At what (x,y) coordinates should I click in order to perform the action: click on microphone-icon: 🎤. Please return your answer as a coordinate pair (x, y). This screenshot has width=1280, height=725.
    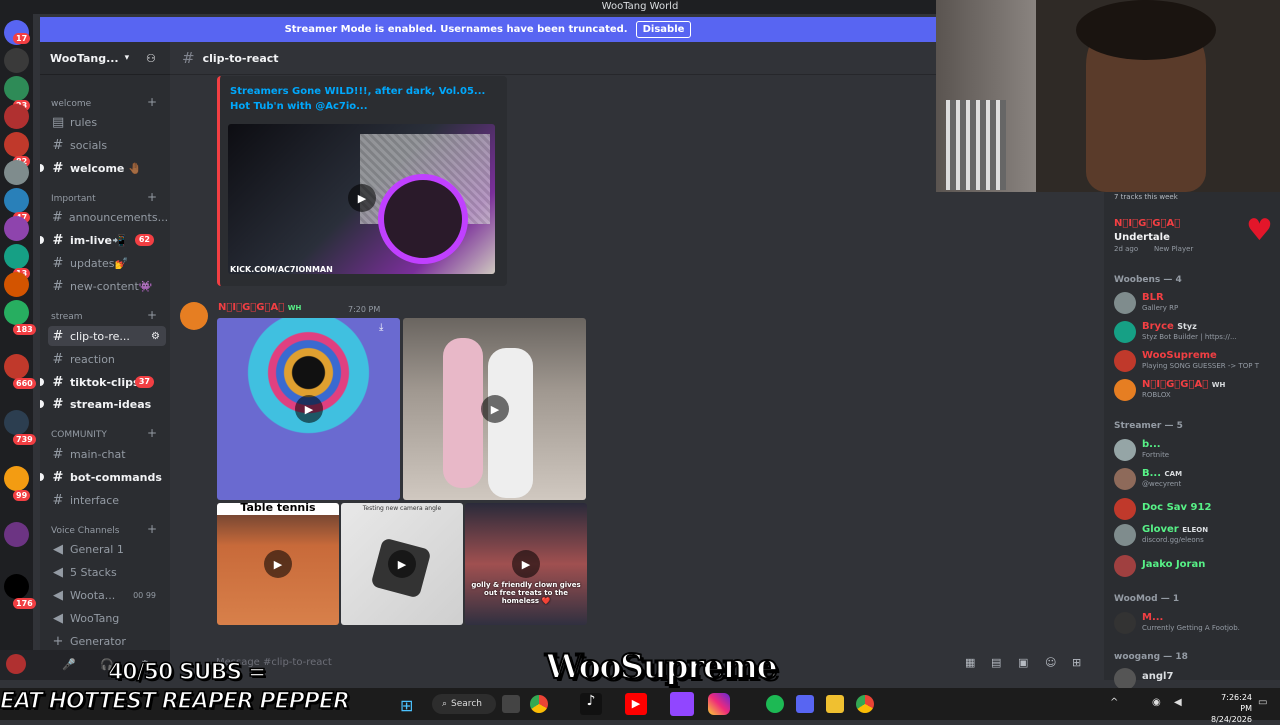
    Looking at the image, I should click on (69, 664).